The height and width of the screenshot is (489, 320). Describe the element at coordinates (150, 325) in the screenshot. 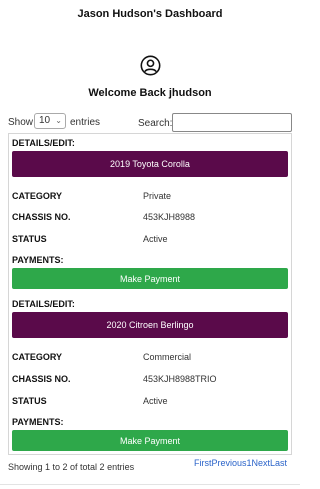

I see `vehicle-button: 2020 Citroen Berlingo` at that location.